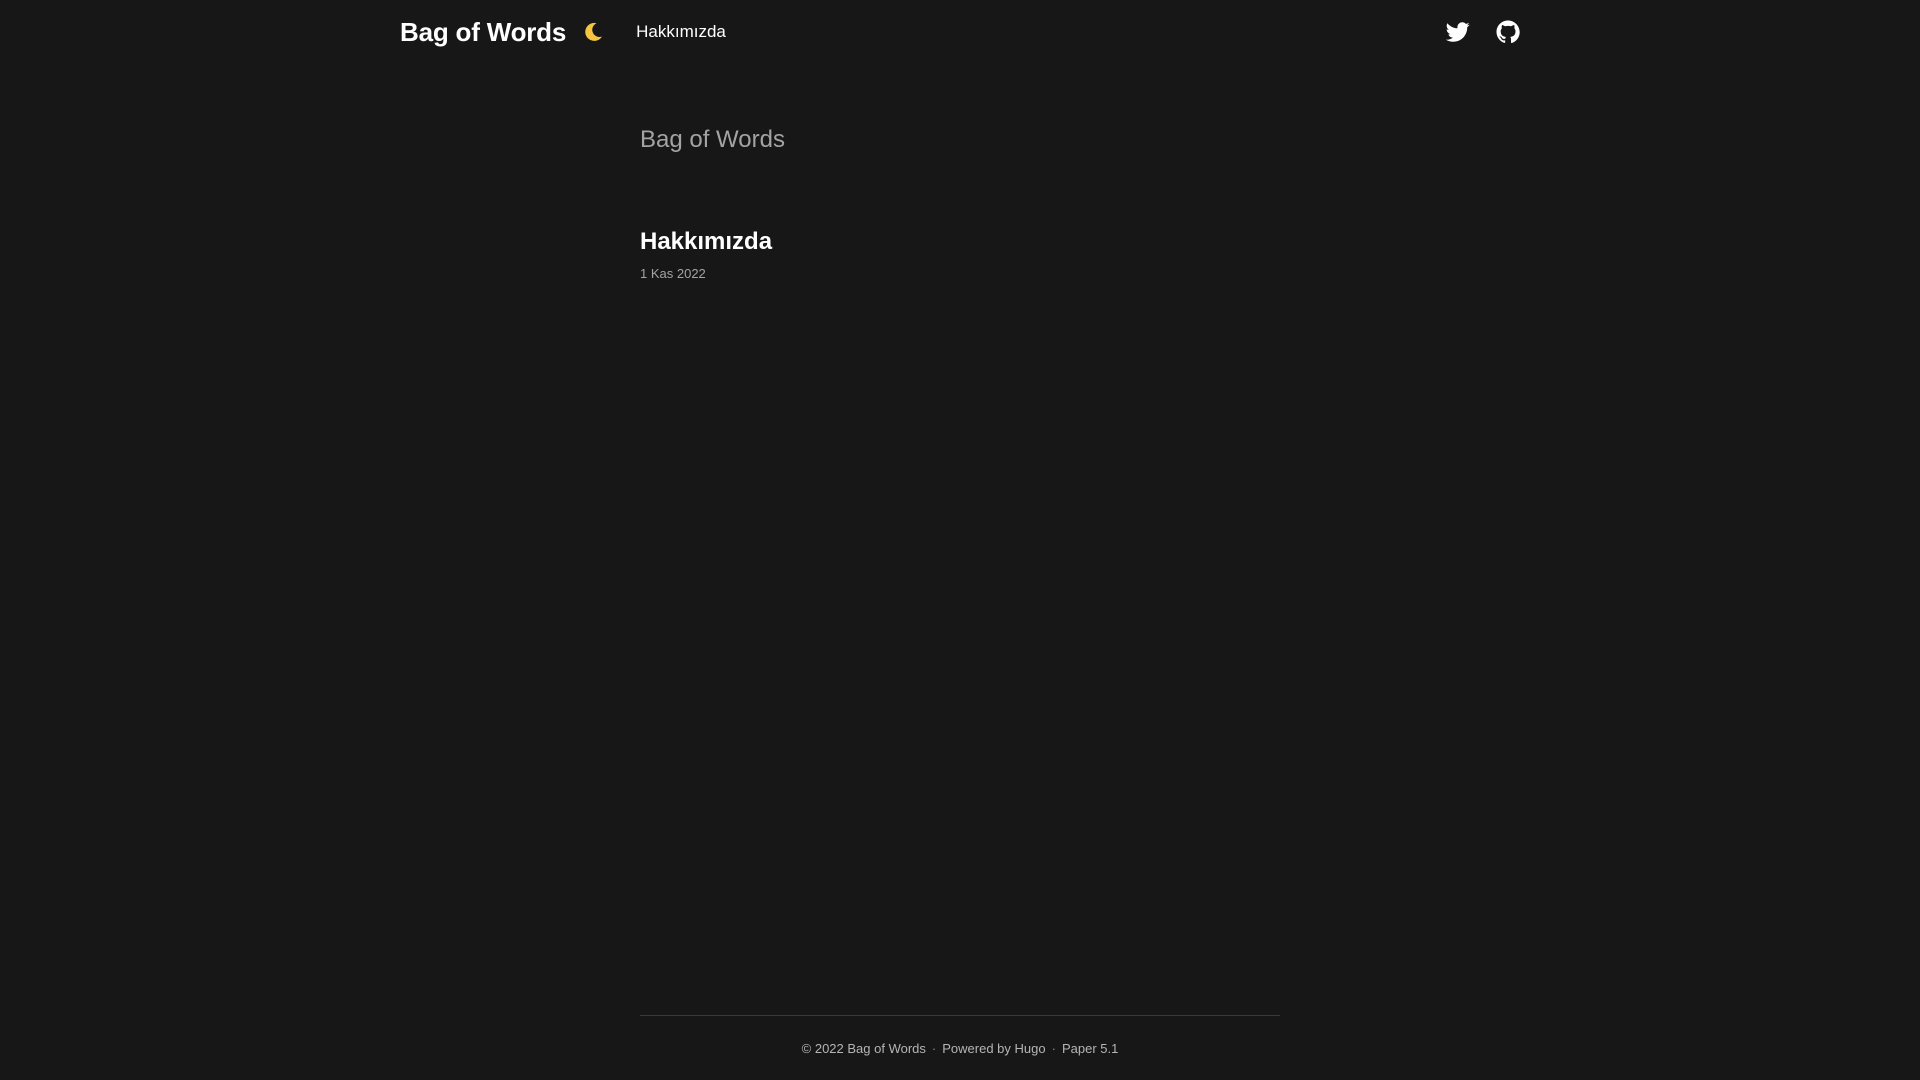  What do you see at coordinates (1090, 1048) in the screenshot?
I see `footer-theme-link: Paper 5.1` at bounding box center [1090, 1048].